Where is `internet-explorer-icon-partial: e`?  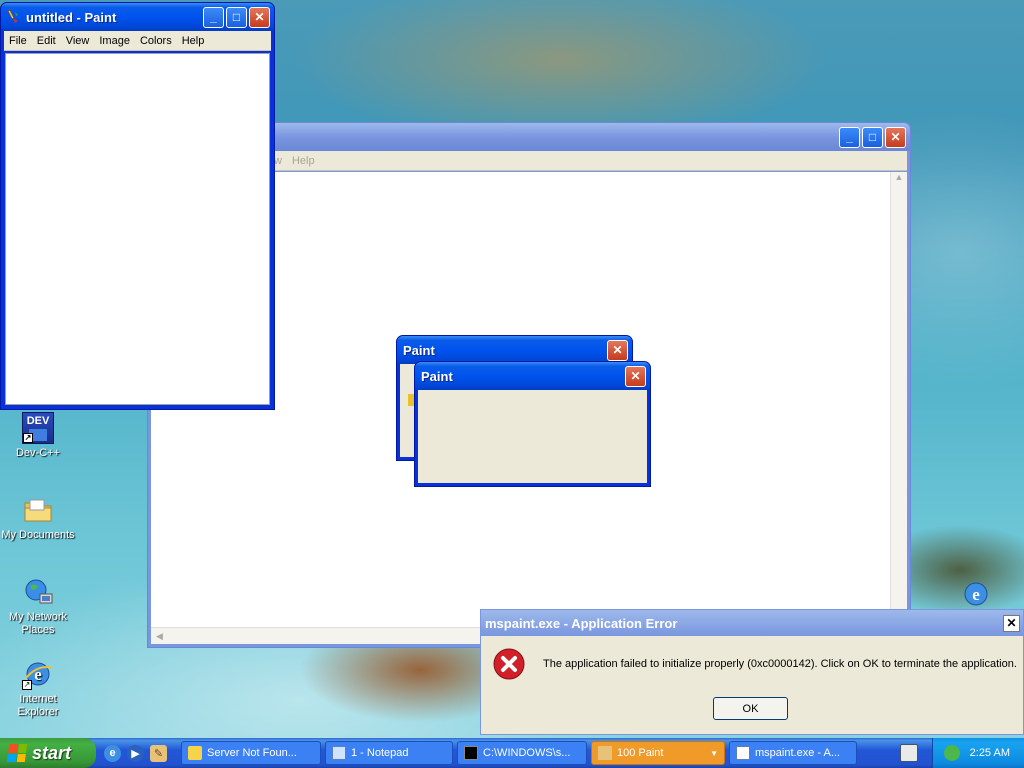 internet-explorer-icon-partial: e is located at coordinates (976, 594).